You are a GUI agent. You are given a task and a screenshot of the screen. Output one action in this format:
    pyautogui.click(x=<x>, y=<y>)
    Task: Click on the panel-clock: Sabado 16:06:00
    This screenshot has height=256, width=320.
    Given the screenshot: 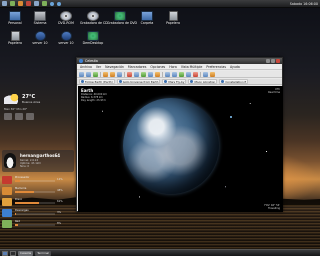 What is the action you would take?
    pyautogui.click(x=304, y=4)
    